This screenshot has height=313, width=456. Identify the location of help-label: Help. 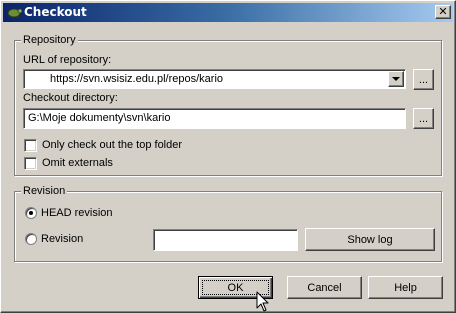
(405, 287).